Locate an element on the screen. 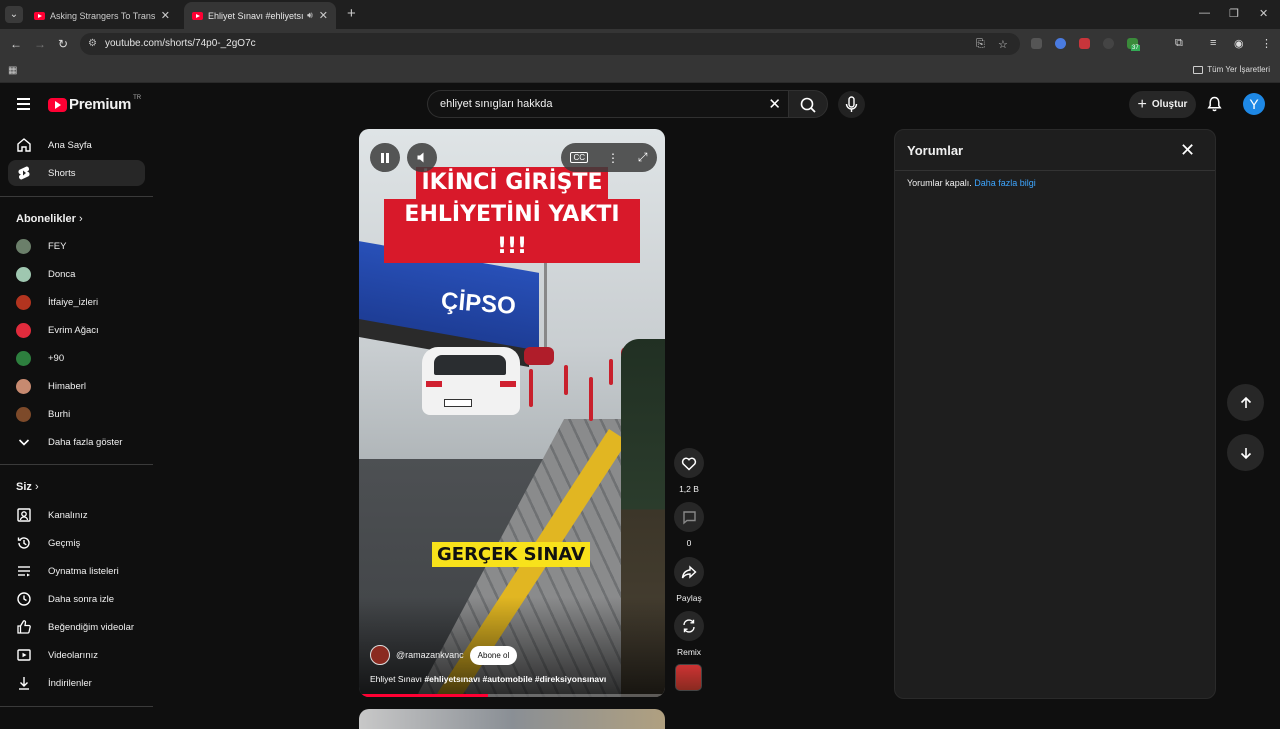 Image resolution: width=1280 pixels, height=729 pixels. sidebar-item-subscription: FEY is located at coordinates (76, 246).